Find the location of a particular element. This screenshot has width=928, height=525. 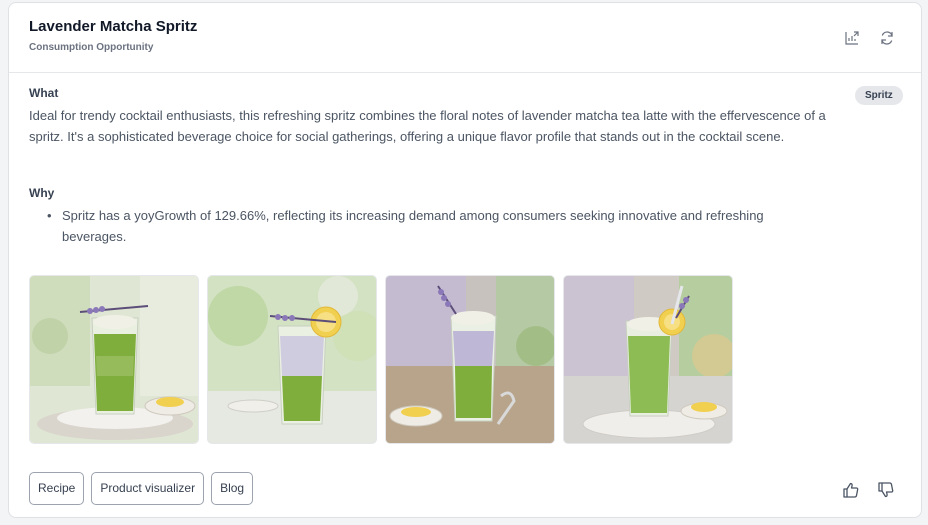

dislike-button is located at coordinates (886, 490).